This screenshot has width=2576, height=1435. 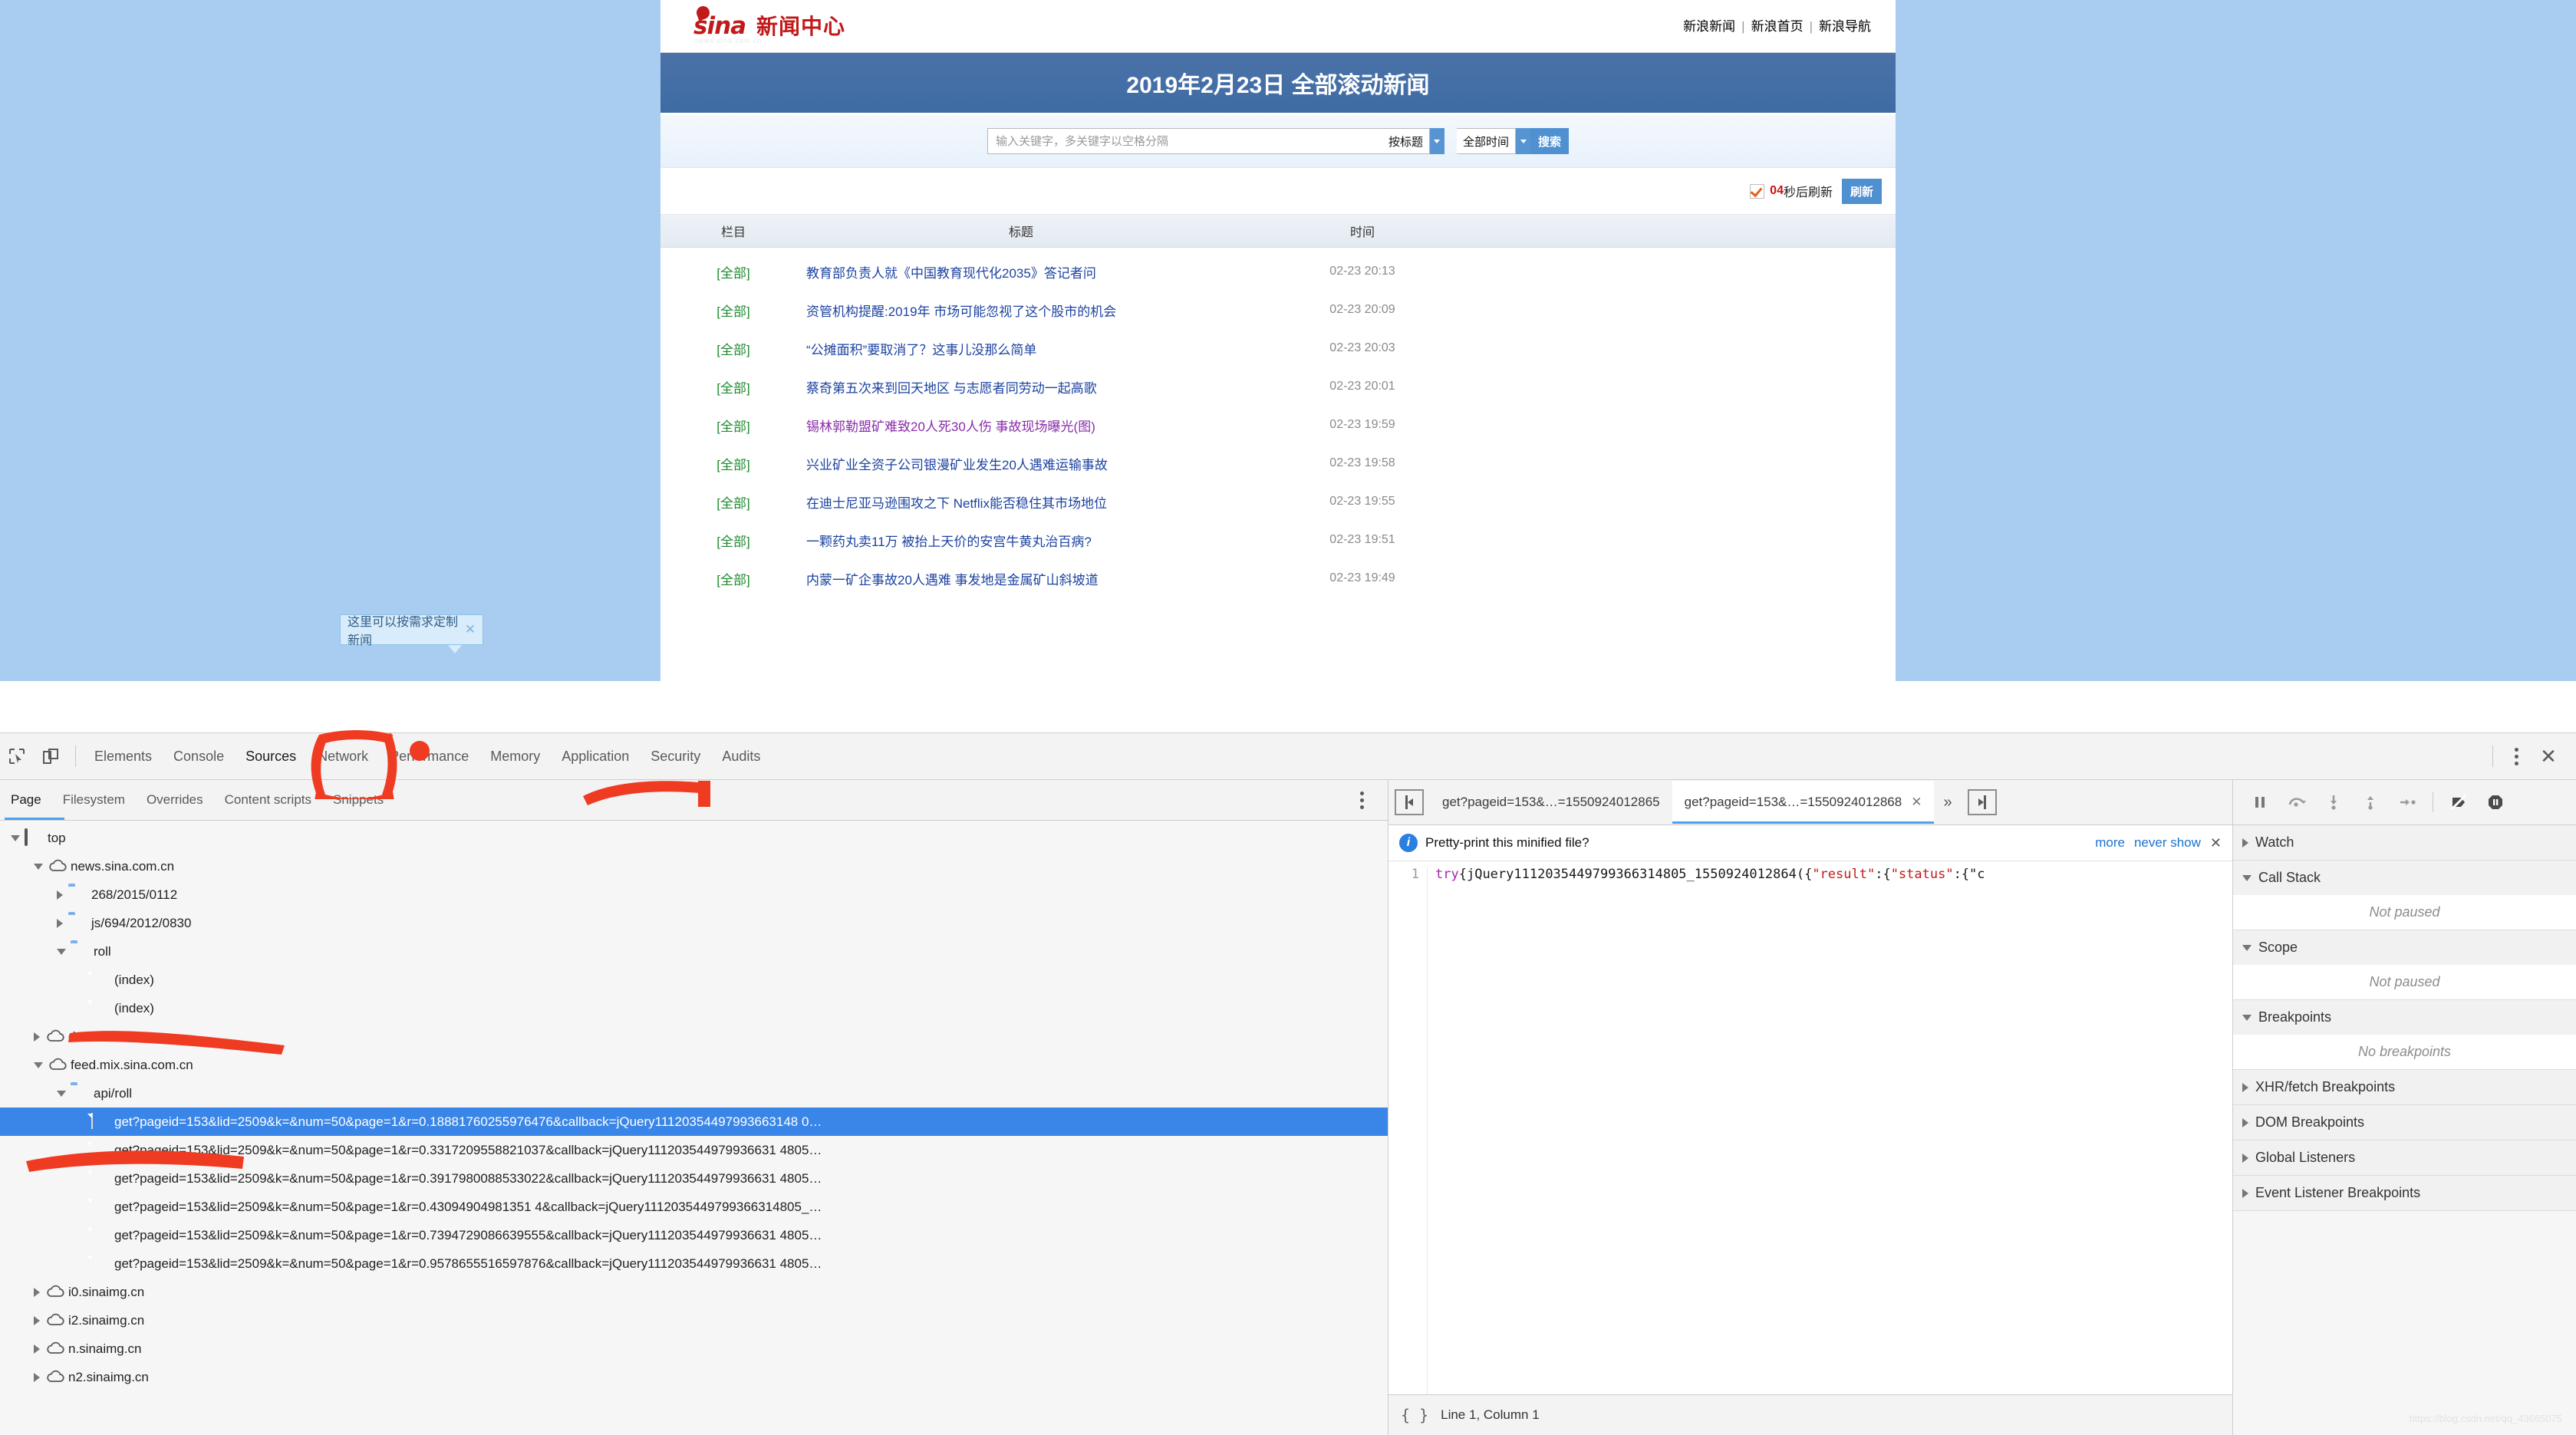 What do you see at coordinates (694, 838) in the screenshot?
I see `file-tree-row: top` at bounding box center [694, 838].